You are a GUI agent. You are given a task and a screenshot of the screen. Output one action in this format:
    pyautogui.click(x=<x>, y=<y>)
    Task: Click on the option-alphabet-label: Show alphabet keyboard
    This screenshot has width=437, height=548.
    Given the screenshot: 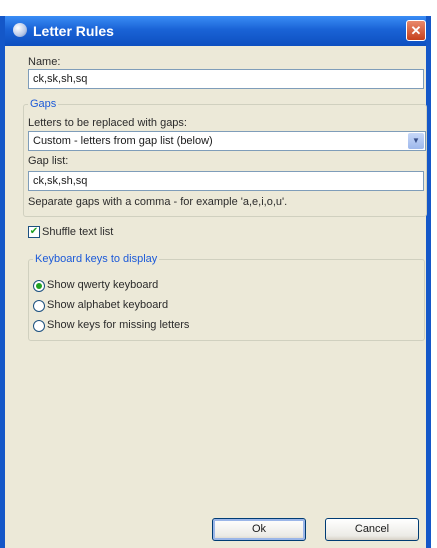 What is the action you would take?
    pyautogui.click(x=107, y=305)
    